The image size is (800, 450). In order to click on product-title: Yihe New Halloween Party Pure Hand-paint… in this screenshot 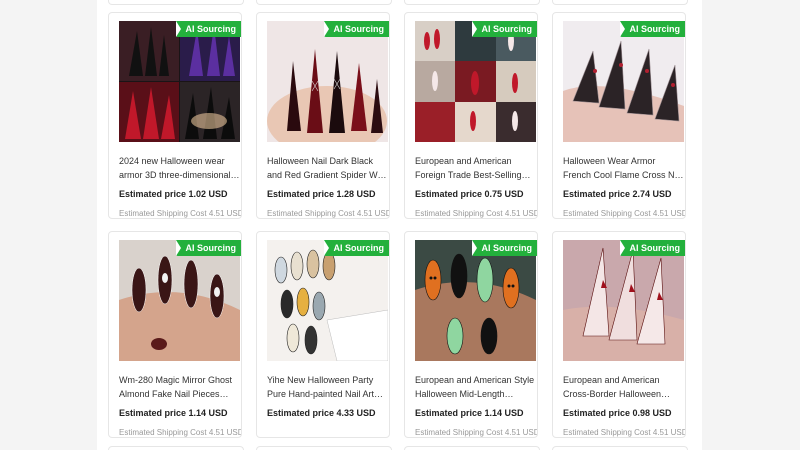, I will do `click(327, 387)`.